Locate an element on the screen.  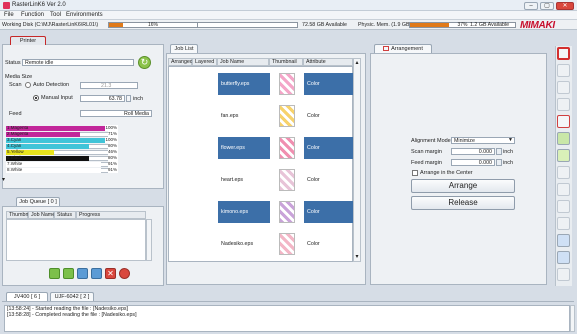
maximize-button: ▢ is located at coordinates (547, 6).